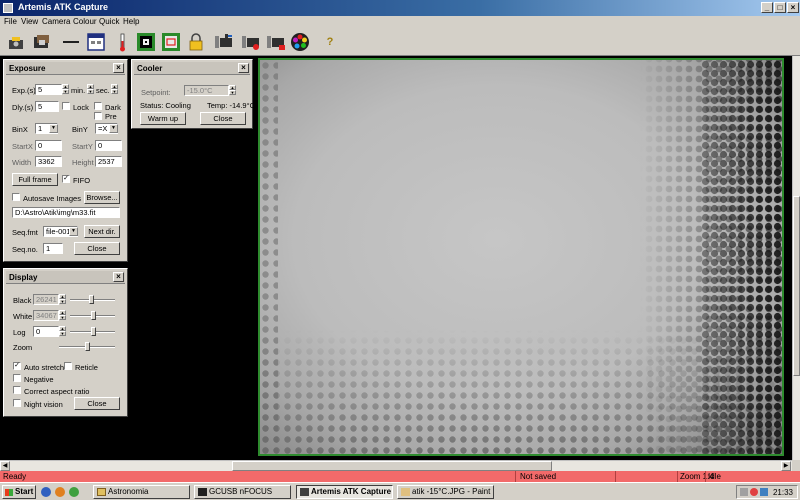  Describe the element at coordinates (10, 21) in the screenshot. I see `menu-file: File` at that location.